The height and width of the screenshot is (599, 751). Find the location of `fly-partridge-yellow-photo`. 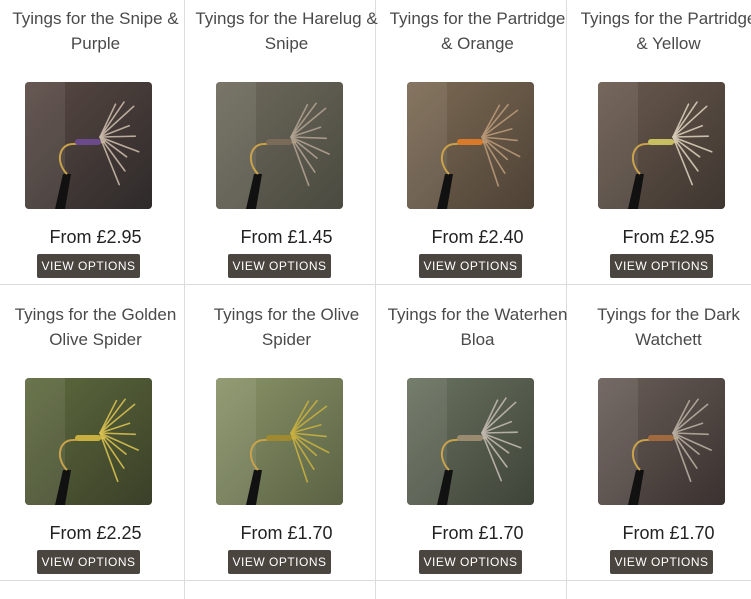

fly-partridge-yellow-photo is located at coordinates (661, 145).